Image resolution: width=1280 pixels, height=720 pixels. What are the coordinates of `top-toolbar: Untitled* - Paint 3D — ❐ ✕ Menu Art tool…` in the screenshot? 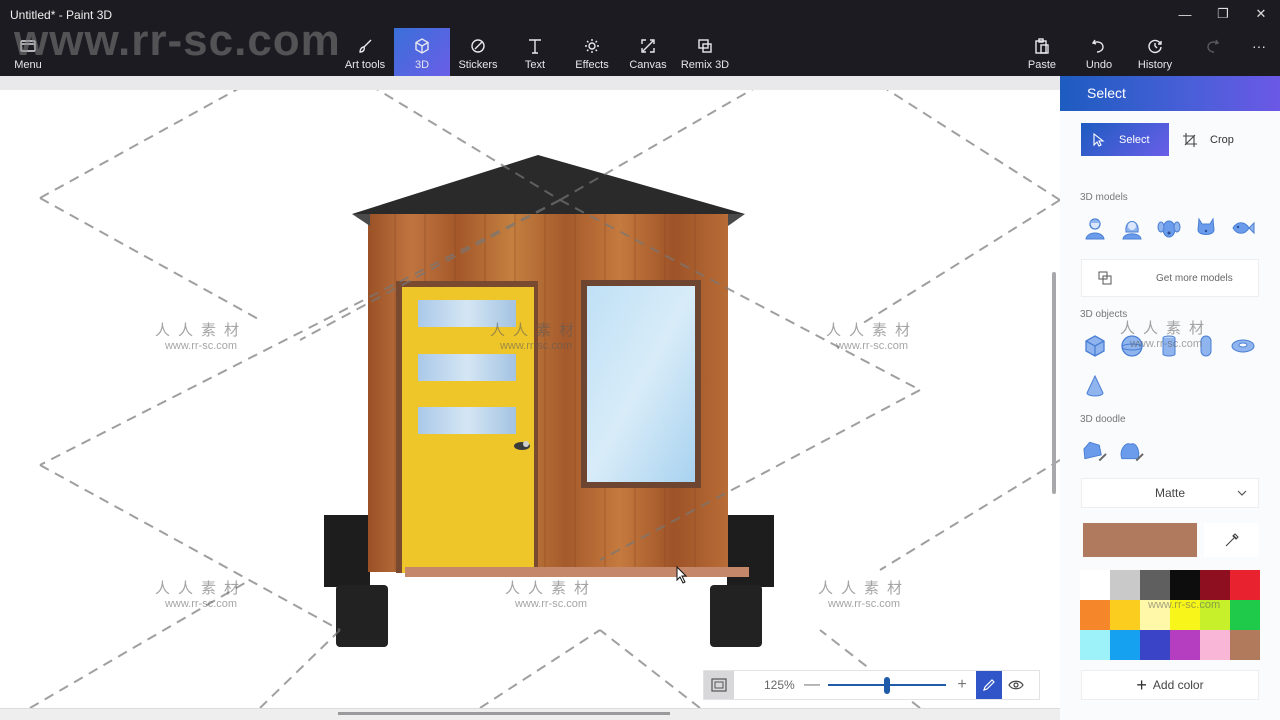 It's located at (640, 38).